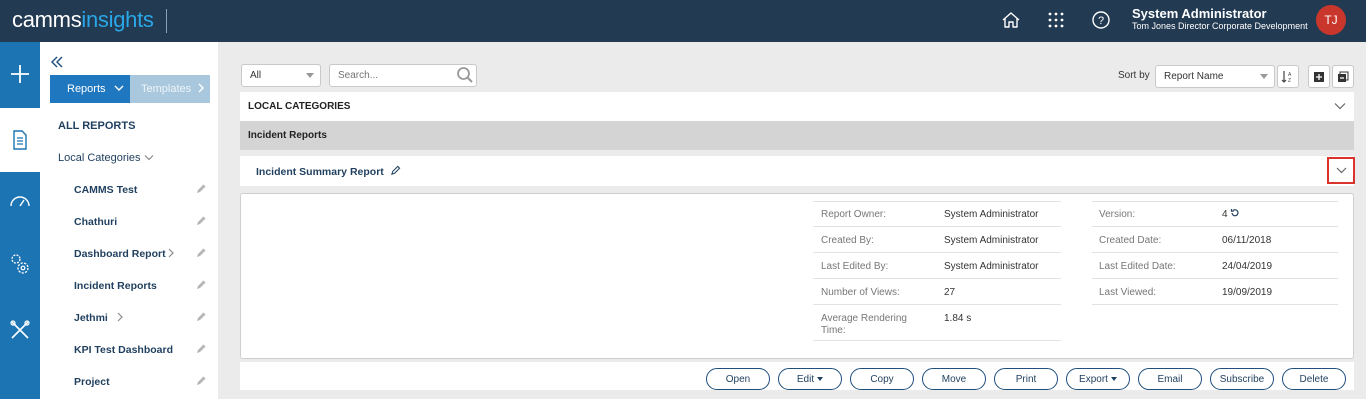  I want to click on sidebar-item-kpi-test-dashboard: KPI Test Dashboard, so click(123, 350).